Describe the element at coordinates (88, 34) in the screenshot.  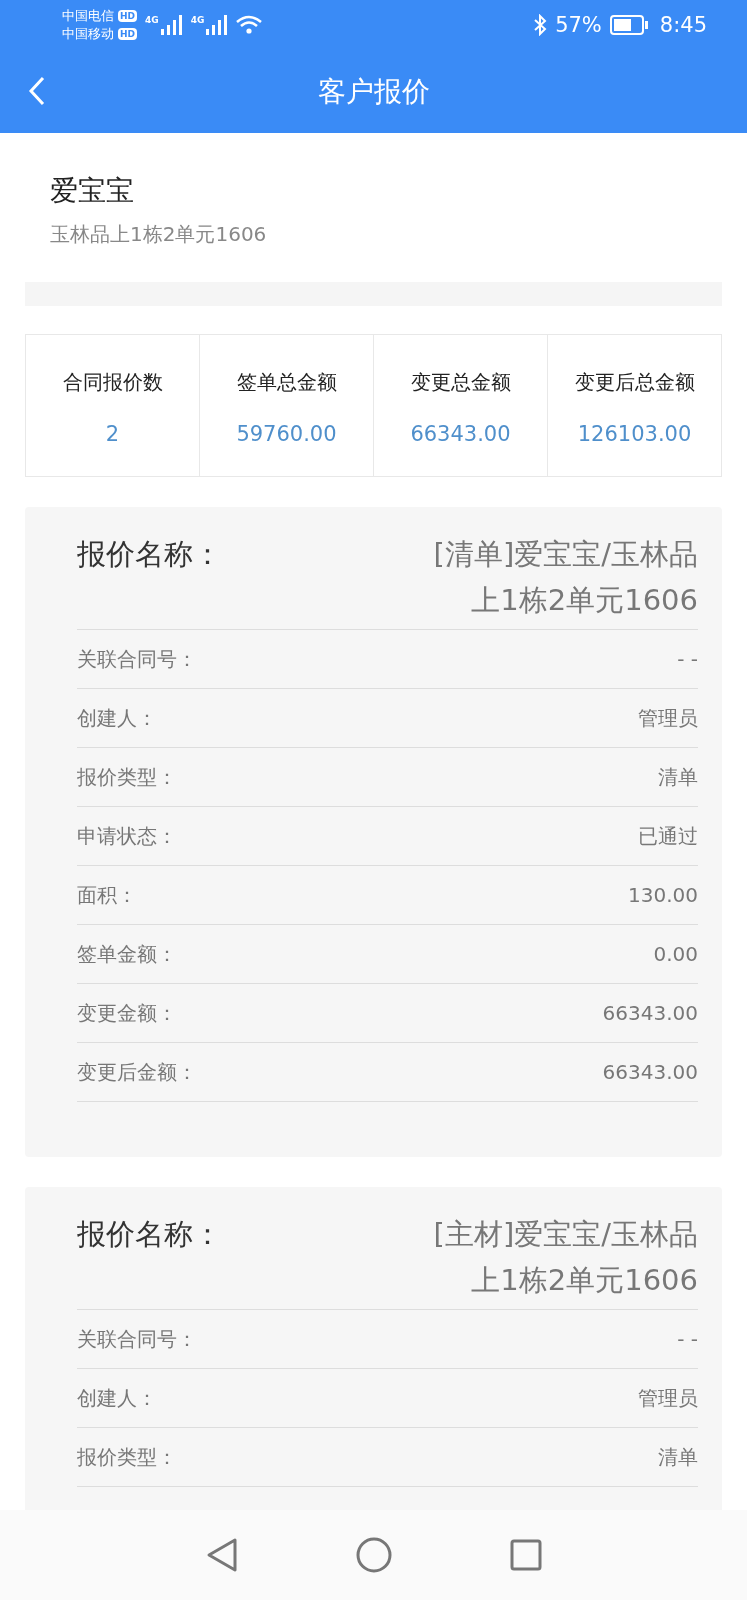
I see `carrier-name: 中国移动` at that location.